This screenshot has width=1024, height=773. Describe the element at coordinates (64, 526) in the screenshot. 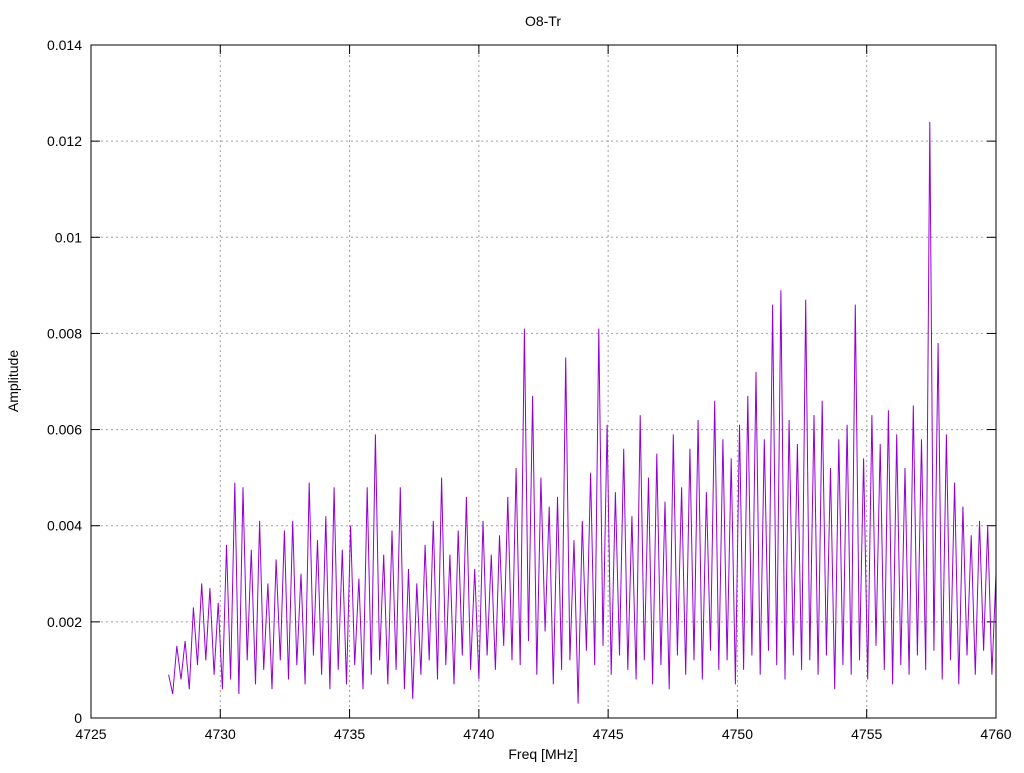

I see `y-tick-label: 0.004` at that location.